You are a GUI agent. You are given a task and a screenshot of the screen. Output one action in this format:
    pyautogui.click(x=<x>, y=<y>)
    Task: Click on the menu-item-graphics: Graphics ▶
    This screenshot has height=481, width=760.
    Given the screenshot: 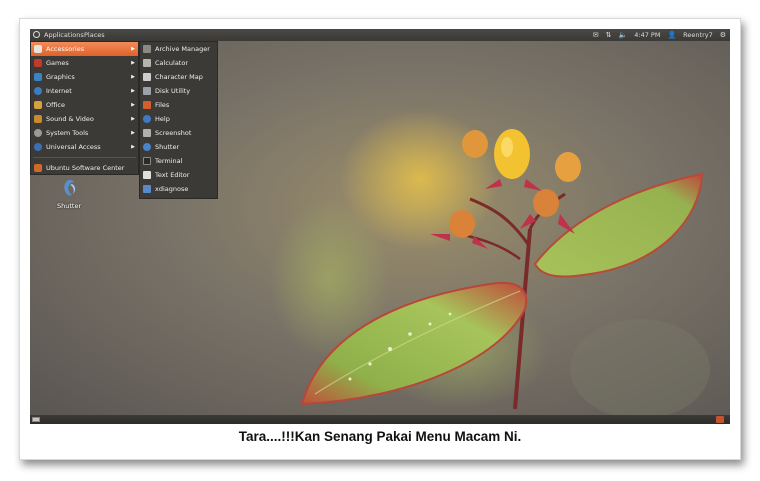 What is the action you would take?
    pyautogui.click(x=84, y=77)
    